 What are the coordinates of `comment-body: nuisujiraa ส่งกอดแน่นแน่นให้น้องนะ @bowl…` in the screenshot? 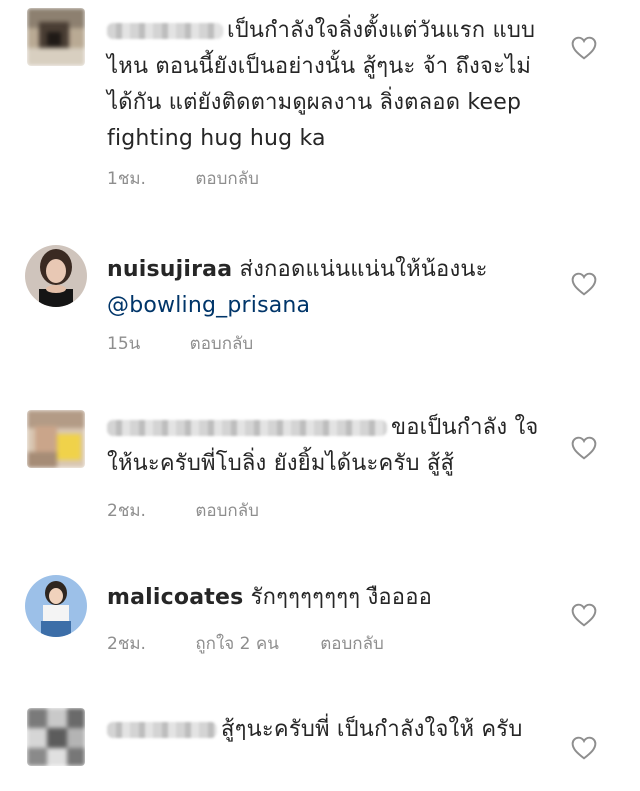 It's located at (327, 288).